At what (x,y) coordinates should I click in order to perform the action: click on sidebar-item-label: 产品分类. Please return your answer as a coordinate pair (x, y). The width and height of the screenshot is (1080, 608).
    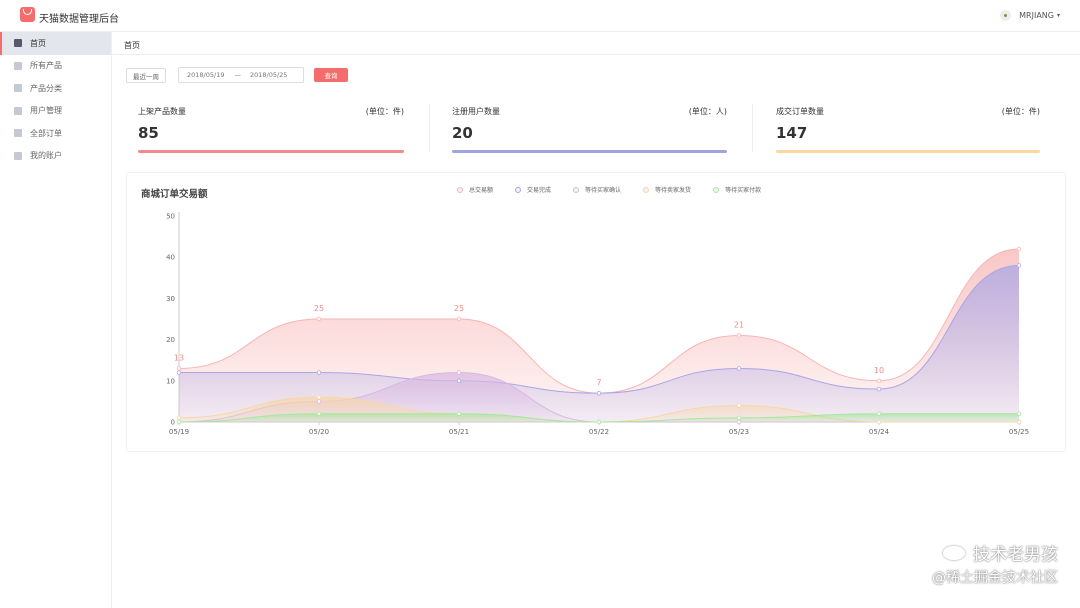
    Looking at the image, I should click on (46, 88).